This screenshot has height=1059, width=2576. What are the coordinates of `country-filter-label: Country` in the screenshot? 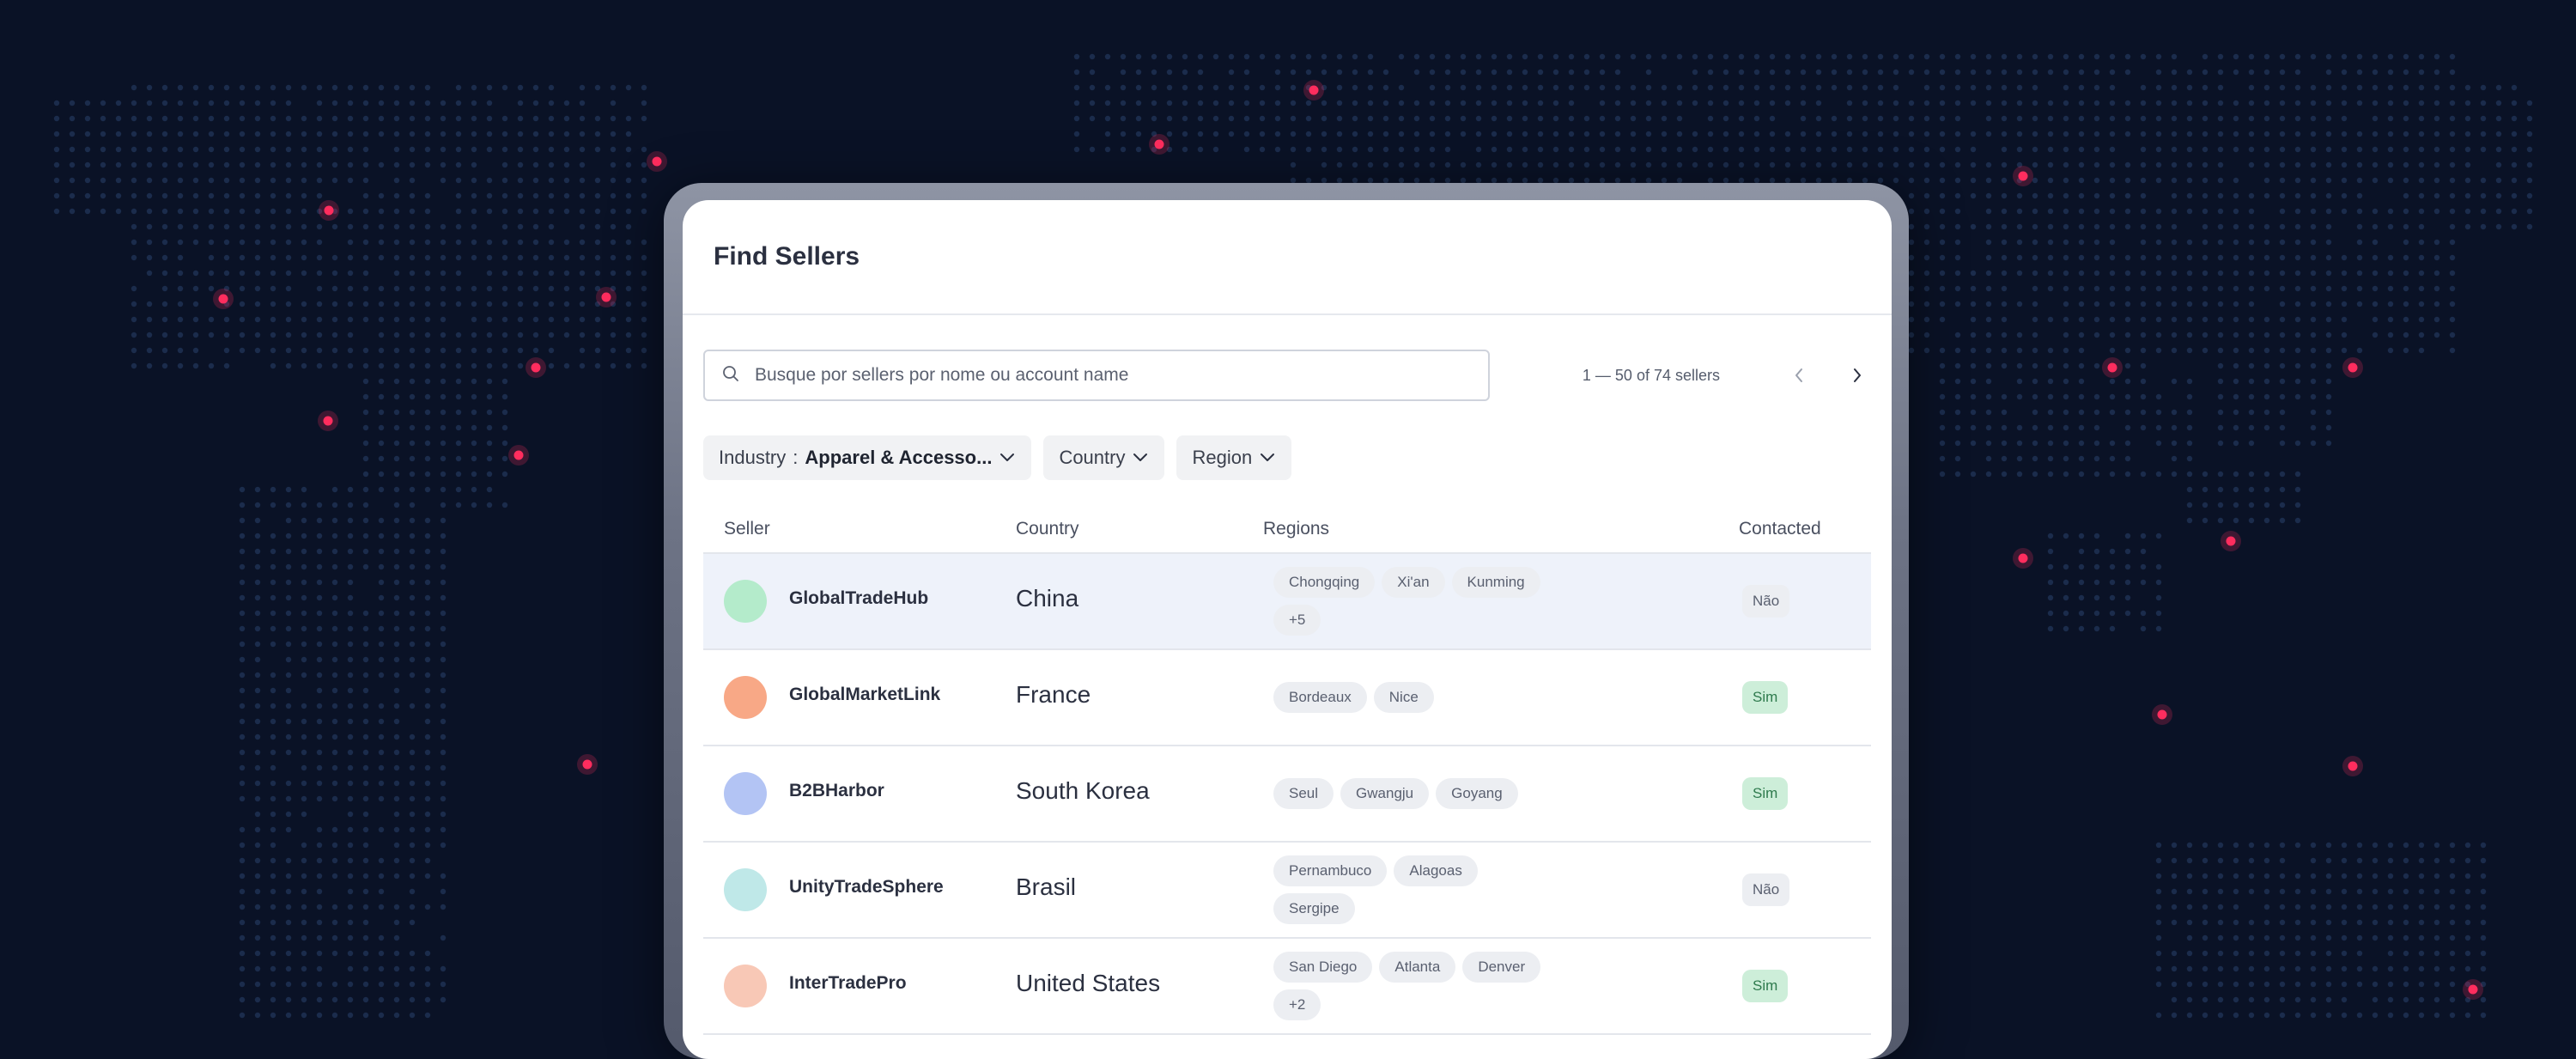 It's located at (1092, 457).